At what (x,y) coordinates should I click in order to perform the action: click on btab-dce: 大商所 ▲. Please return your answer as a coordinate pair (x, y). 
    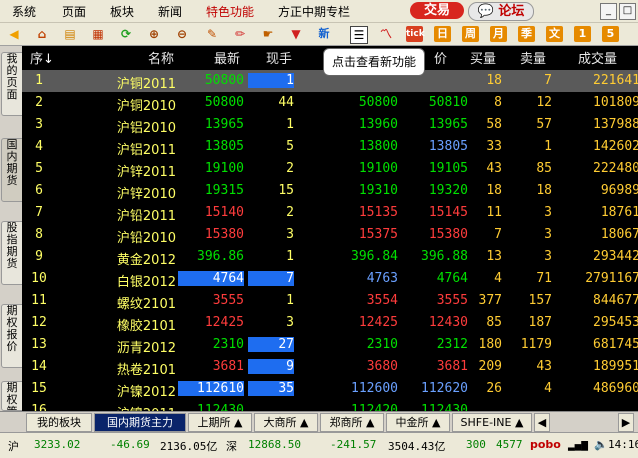
    Looking at the image, I should click on (286, 422).